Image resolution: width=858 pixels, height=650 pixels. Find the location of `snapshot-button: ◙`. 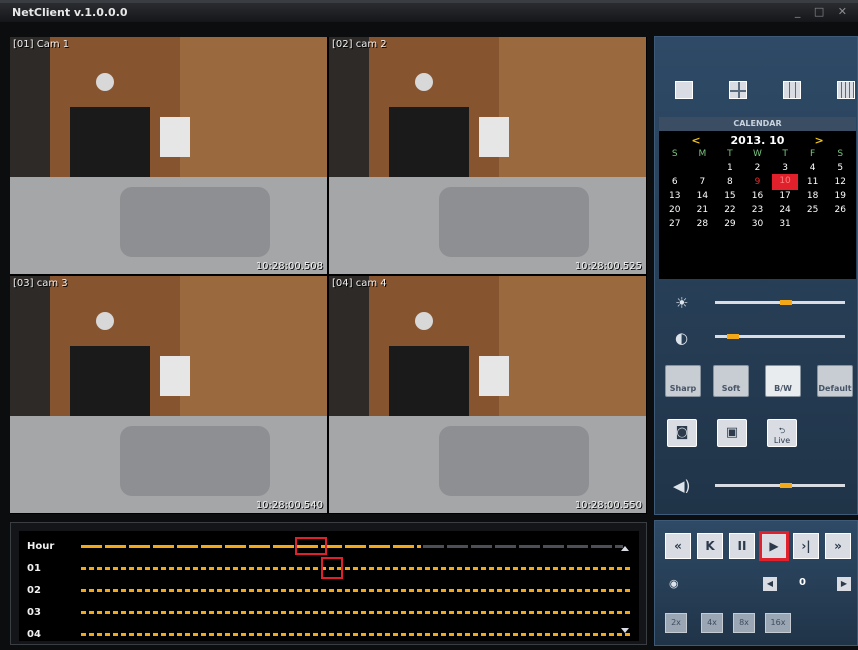

snapshot-button: ◙ is located at coordinates (682, 433).